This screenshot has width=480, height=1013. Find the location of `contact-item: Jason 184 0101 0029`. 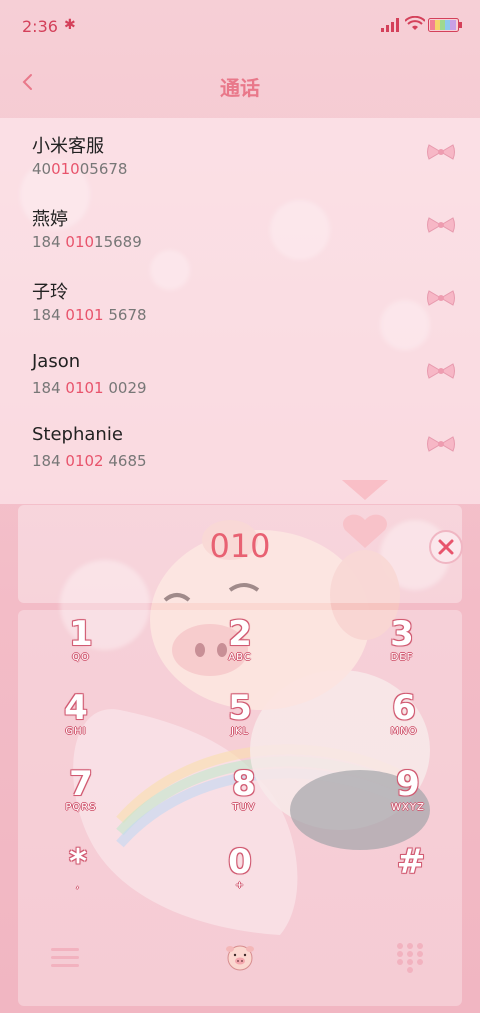

contact-item: Jason 184 0101 0029 is located at coordinates (240, 373).